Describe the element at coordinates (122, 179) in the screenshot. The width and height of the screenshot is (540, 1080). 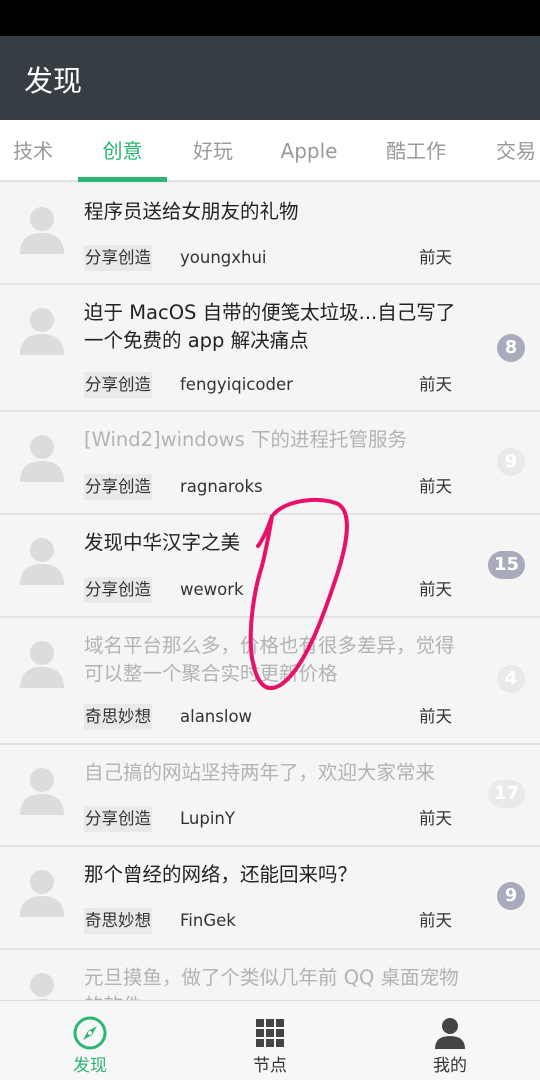
I see `tab-indicator` at that location.